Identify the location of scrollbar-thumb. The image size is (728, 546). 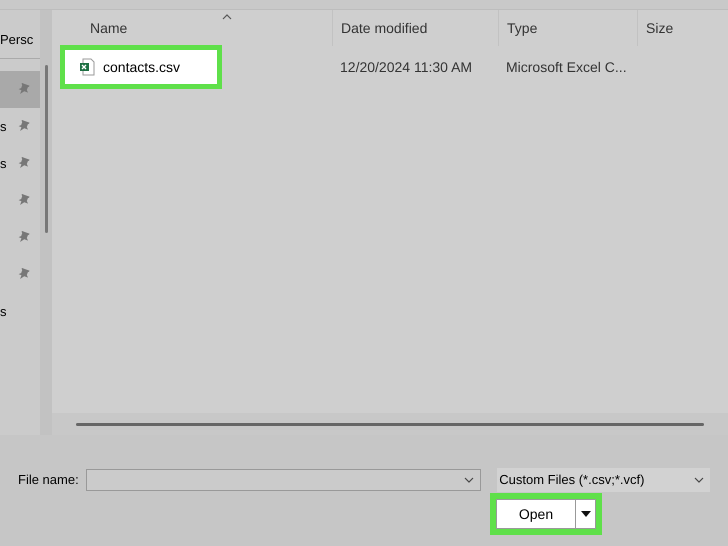
(46, 149).